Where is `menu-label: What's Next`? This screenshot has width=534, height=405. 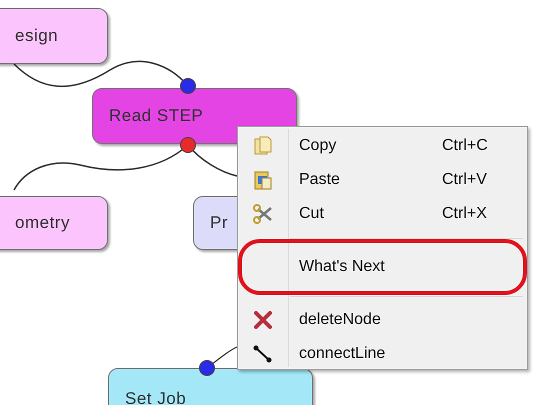 menu-label: What's Next is located at coordinates (342, 267).